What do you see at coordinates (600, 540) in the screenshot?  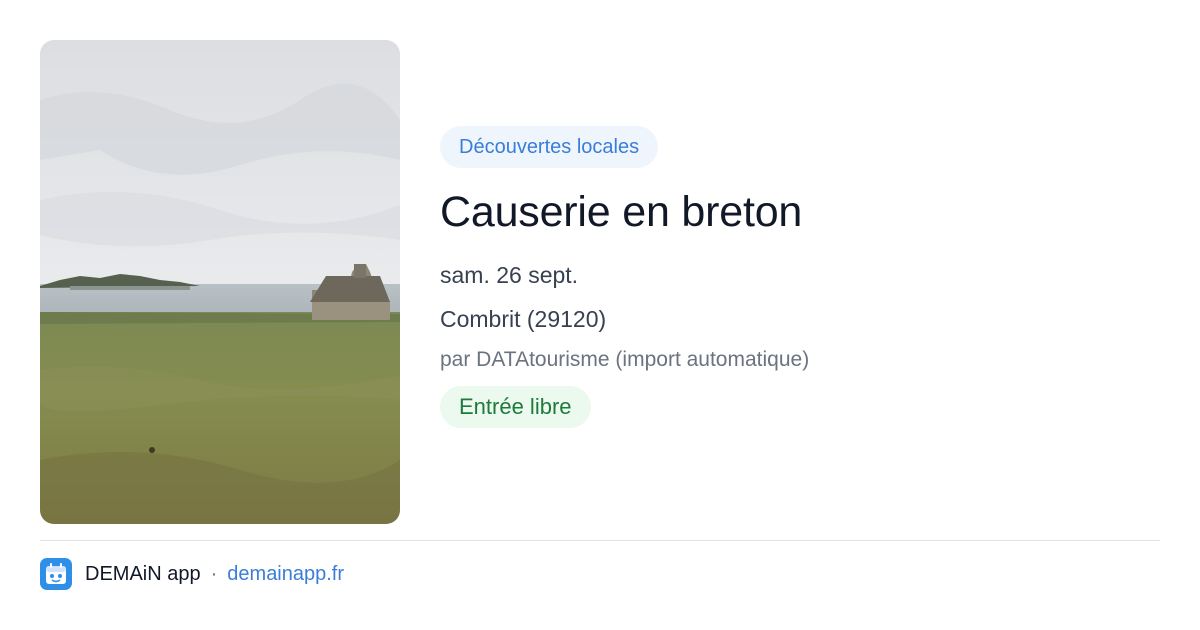 I see `footer-divider` at bounding box center [600, 540].